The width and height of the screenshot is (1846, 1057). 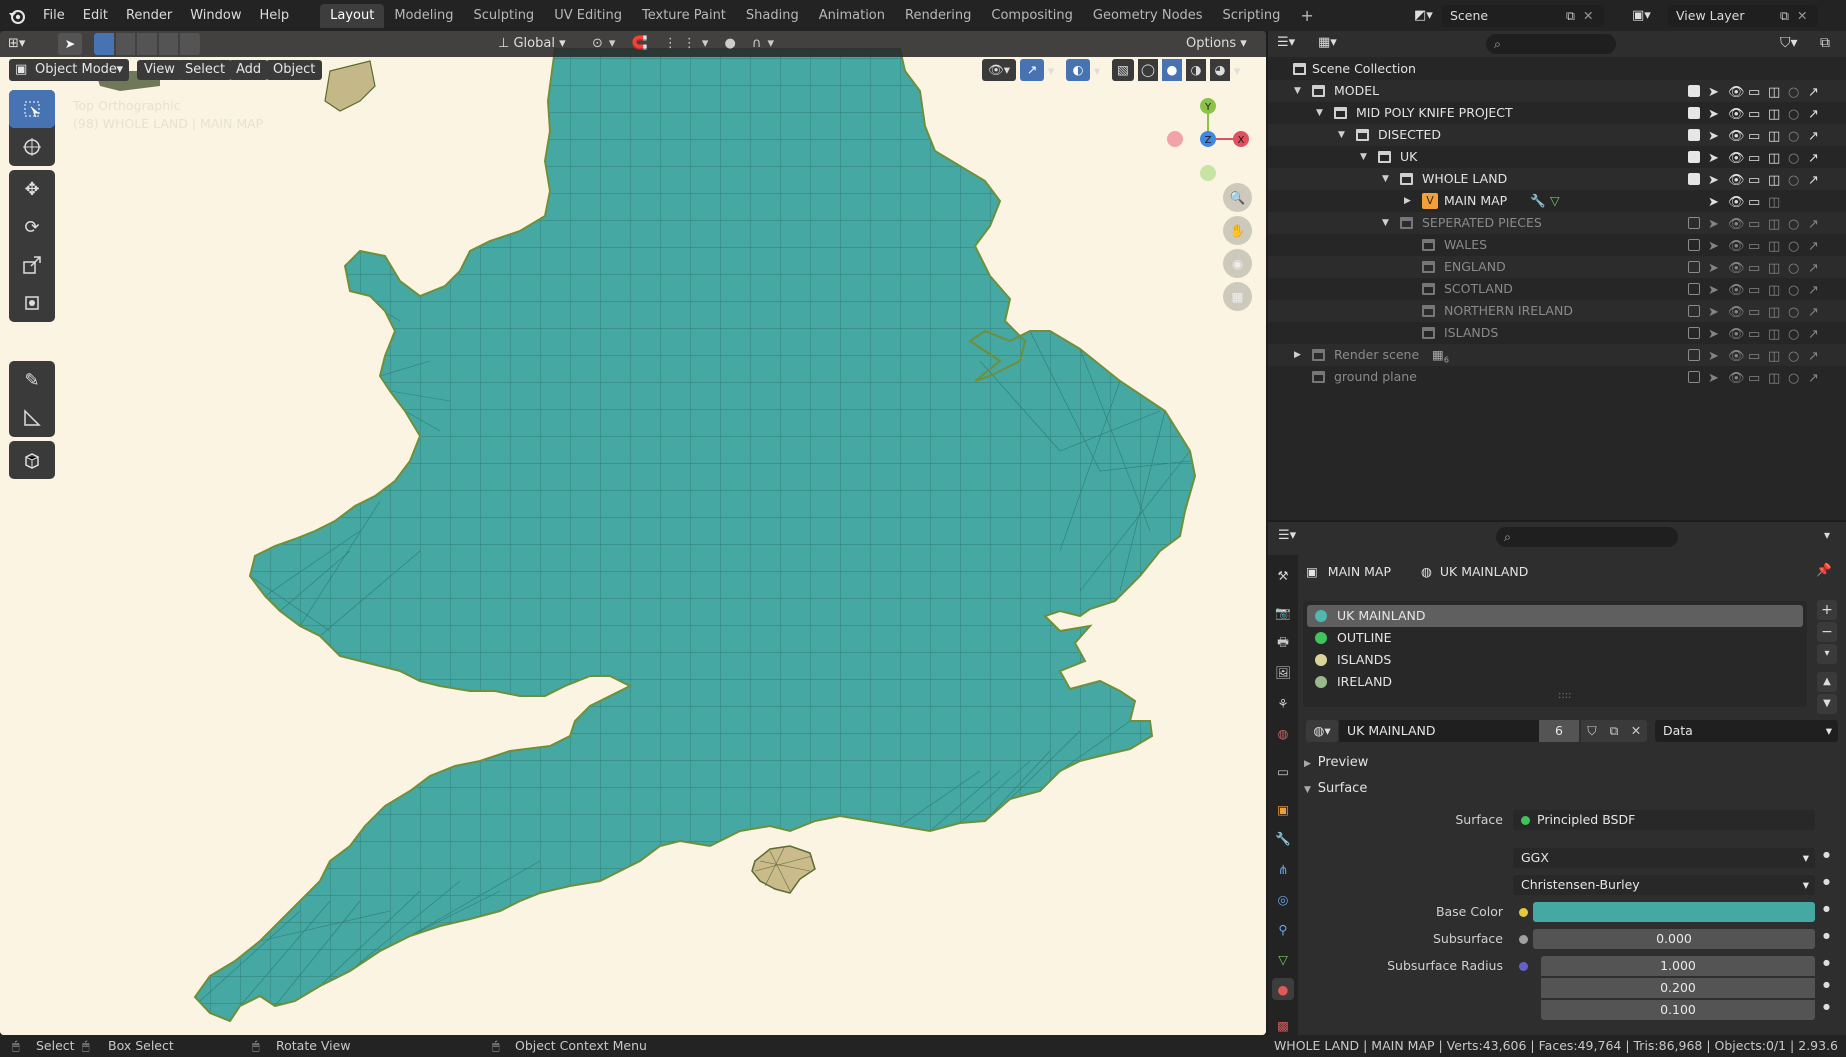 What do you see at coordinates (1555, 660) in the screenshot?
I see `material-slot-islands: ISLANDS` at bounding box center [1555, 660].